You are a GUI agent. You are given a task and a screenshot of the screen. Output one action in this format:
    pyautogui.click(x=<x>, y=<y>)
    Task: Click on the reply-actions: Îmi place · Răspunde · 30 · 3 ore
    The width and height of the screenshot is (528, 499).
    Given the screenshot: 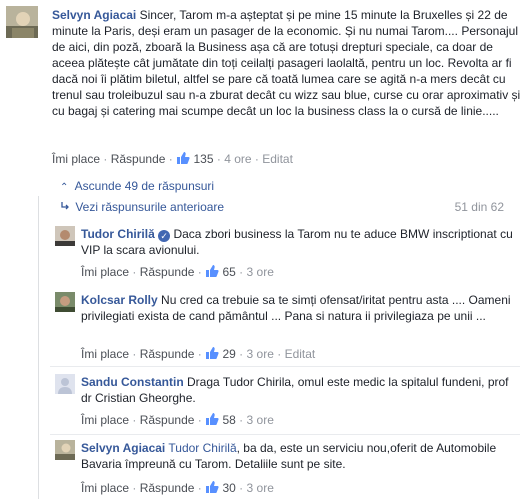 What is the action you would take?
    pyautogui.click(x=177, y=488)
    